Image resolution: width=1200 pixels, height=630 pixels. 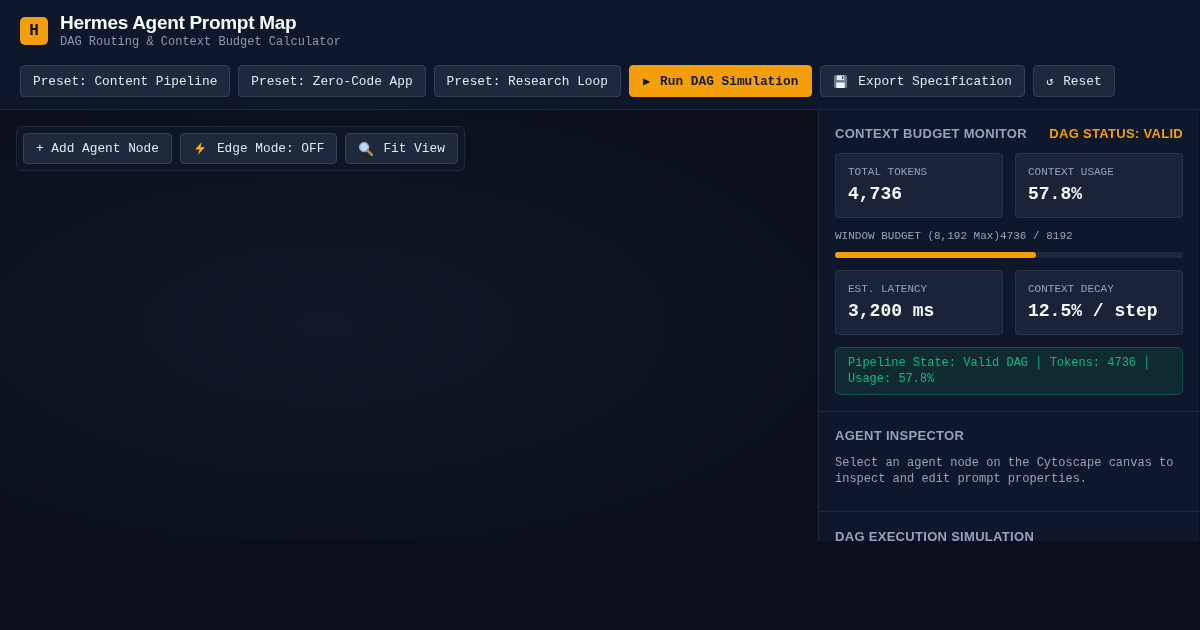 What do you see at coordinates (200, 42) in the screenshot?
I see `app-subtitle: DAG Routing & Context Budget Calculator` at bounding box center [200, 42].